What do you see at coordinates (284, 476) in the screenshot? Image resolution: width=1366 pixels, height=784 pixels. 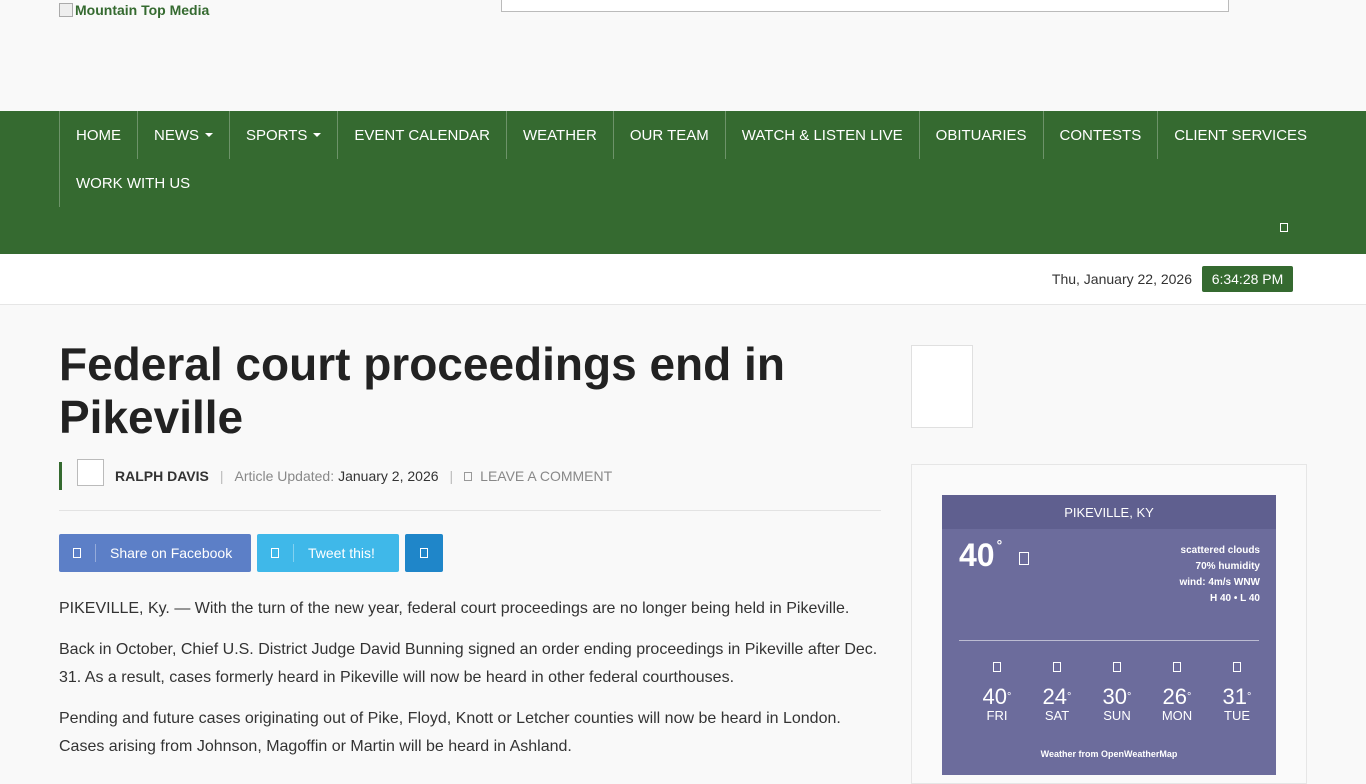 I see `updated-label: Article Updated:` at bounding box center [284, 476].